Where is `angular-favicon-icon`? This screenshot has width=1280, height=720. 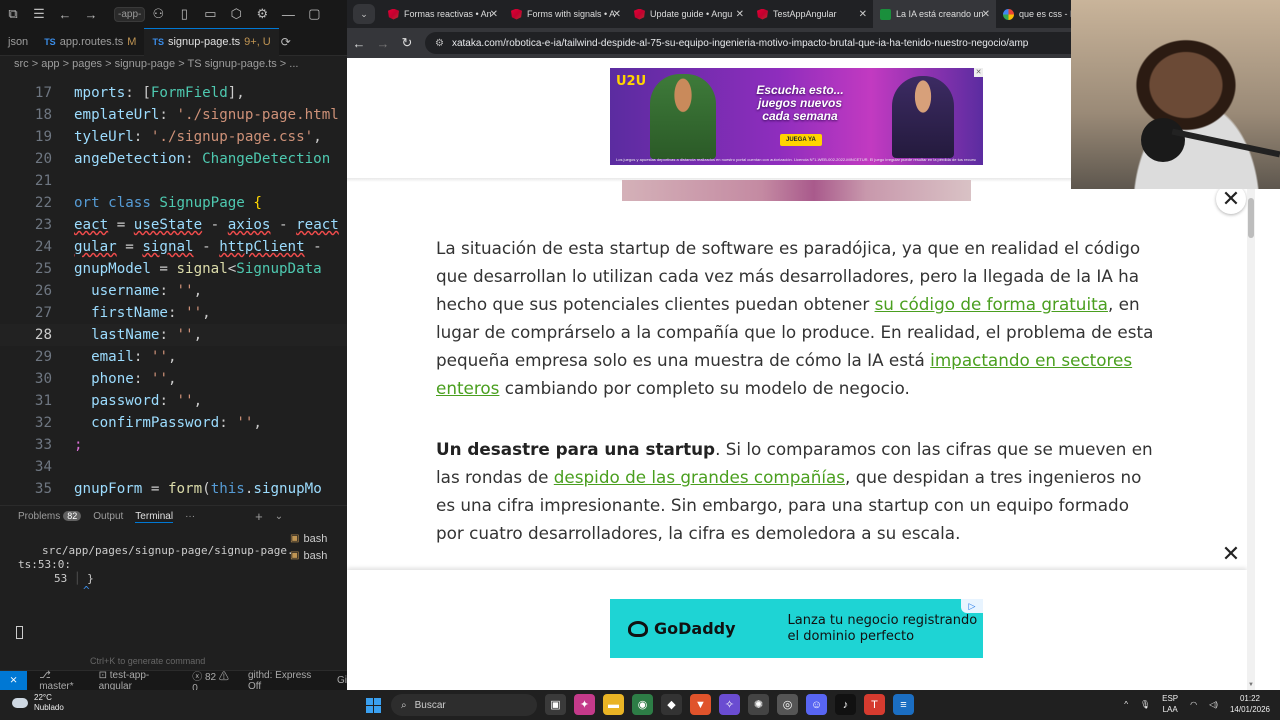
angular-favicon-icon is located at coordinates (393, 14).